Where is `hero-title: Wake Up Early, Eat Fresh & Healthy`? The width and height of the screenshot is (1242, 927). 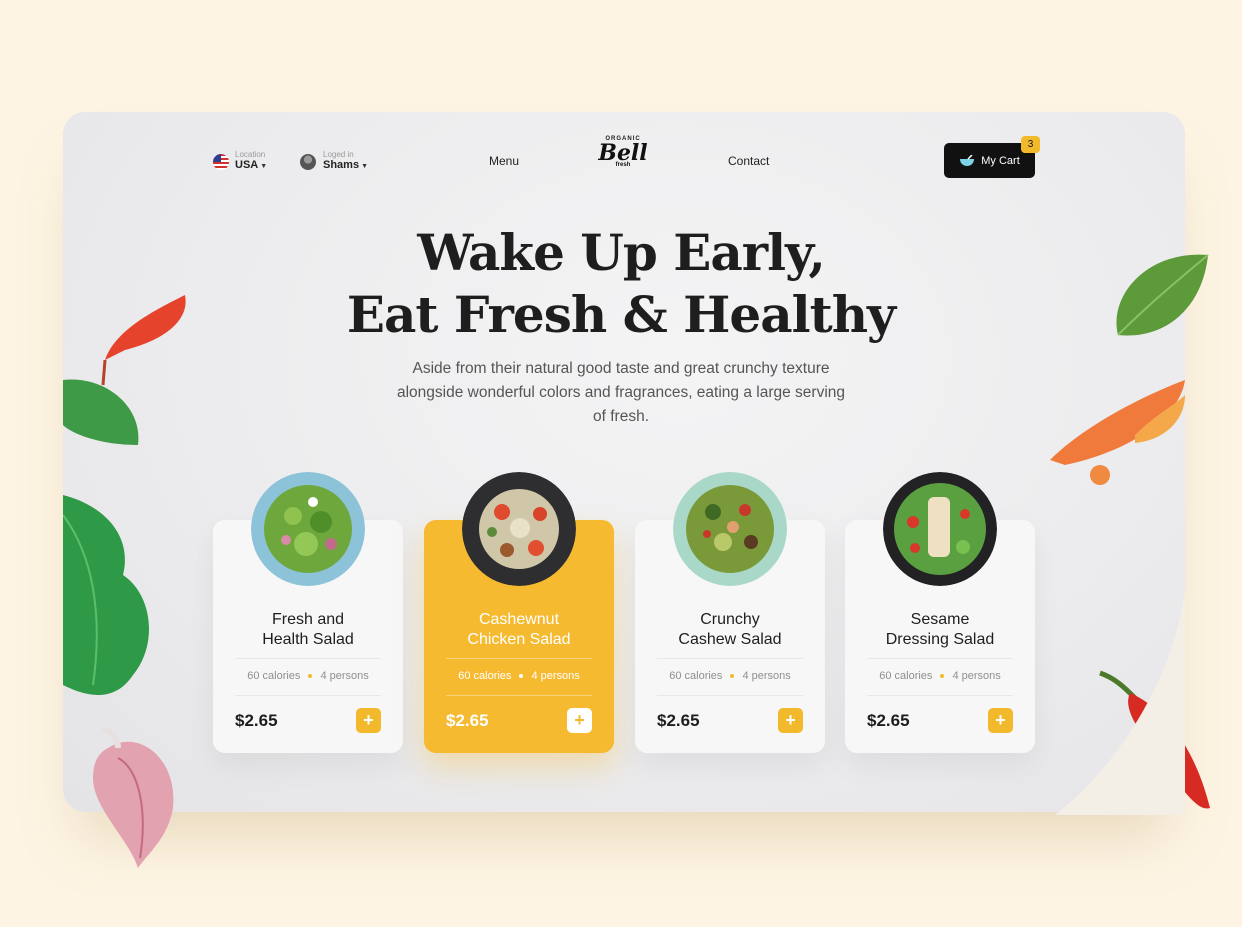 hero-title: Wake Up Early, Eat Fresh & Healthy is located at coordinates (621, 284).